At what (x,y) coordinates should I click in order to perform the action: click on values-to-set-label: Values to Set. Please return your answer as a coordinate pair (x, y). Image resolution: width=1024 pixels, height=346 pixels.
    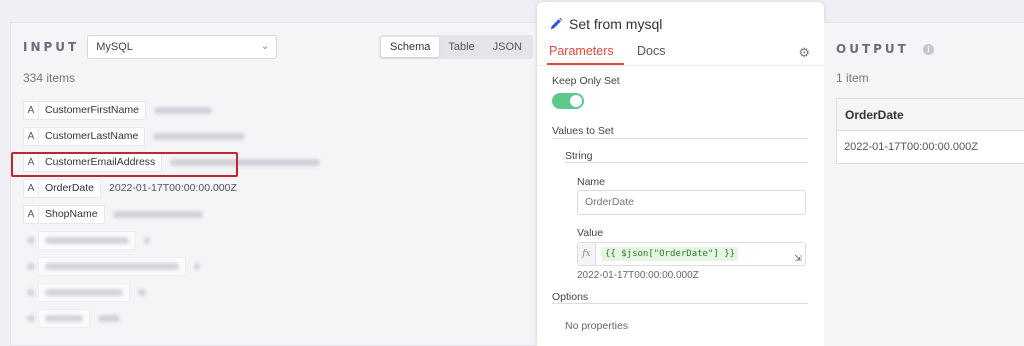
    Looking at the image, I should click on (583, 131).